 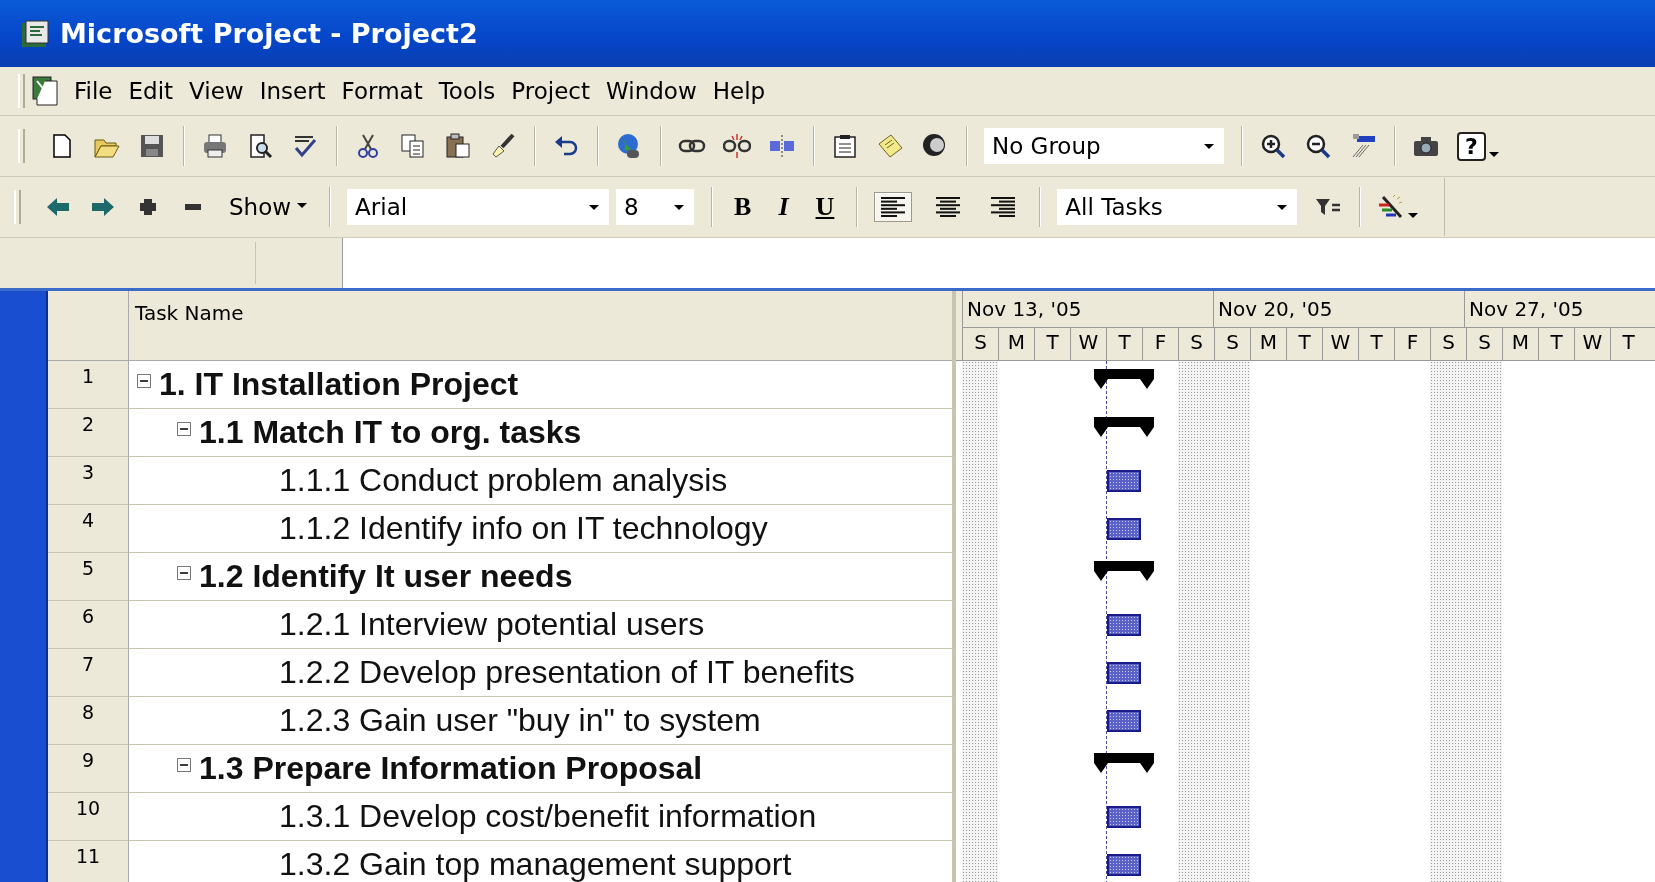 I want to click on task-name: 1.1.2 Identify info on IT technology, so click(x=523, y=528).